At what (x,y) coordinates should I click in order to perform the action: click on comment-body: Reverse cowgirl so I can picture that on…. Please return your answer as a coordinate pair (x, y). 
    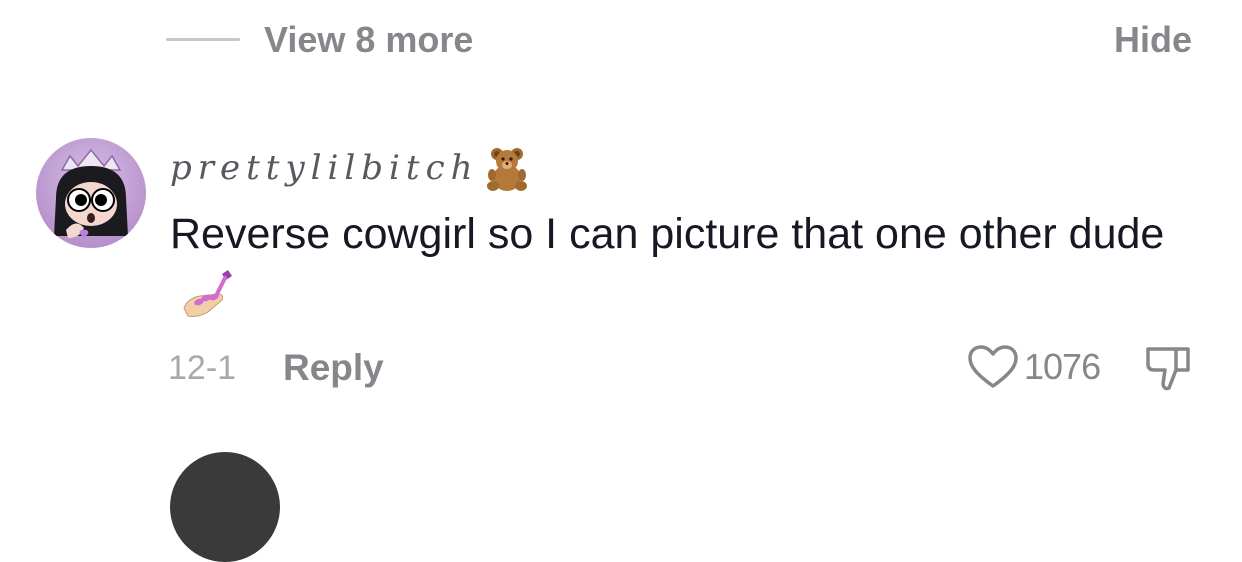
    Looking at the image, I should click on (667, 234).